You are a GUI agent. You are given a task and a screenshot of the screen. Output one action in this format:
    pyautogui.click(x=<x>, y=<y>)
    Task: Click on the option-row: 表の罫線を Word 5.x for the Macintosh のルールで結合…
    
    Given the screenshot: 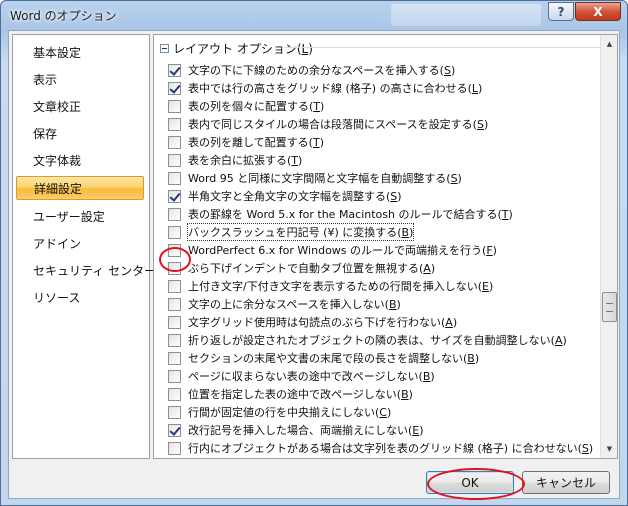 What is the action you would take?
    pyautogui.click(x=340, y=214)
    